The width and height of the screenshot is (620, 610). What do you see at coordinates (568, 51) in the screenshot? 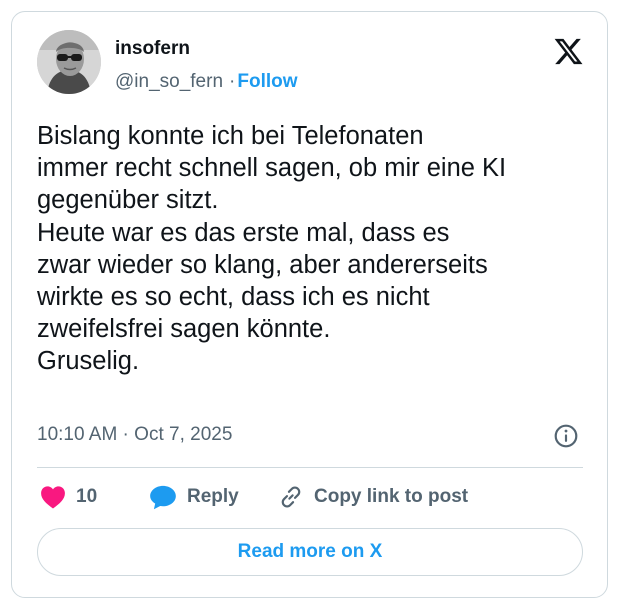
I see `x-logo-icon` at bounding box center [568, 51].